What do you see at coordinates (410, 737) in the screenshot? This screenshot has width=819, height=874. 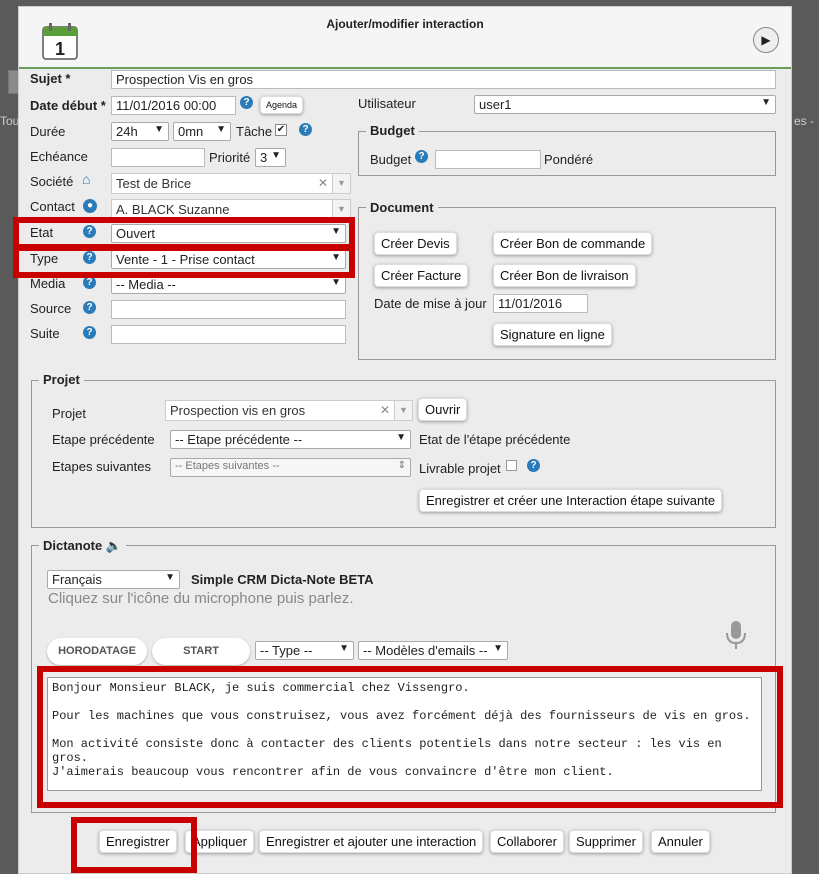 I see `highlight-textarea` at bounding box center [410, 737].